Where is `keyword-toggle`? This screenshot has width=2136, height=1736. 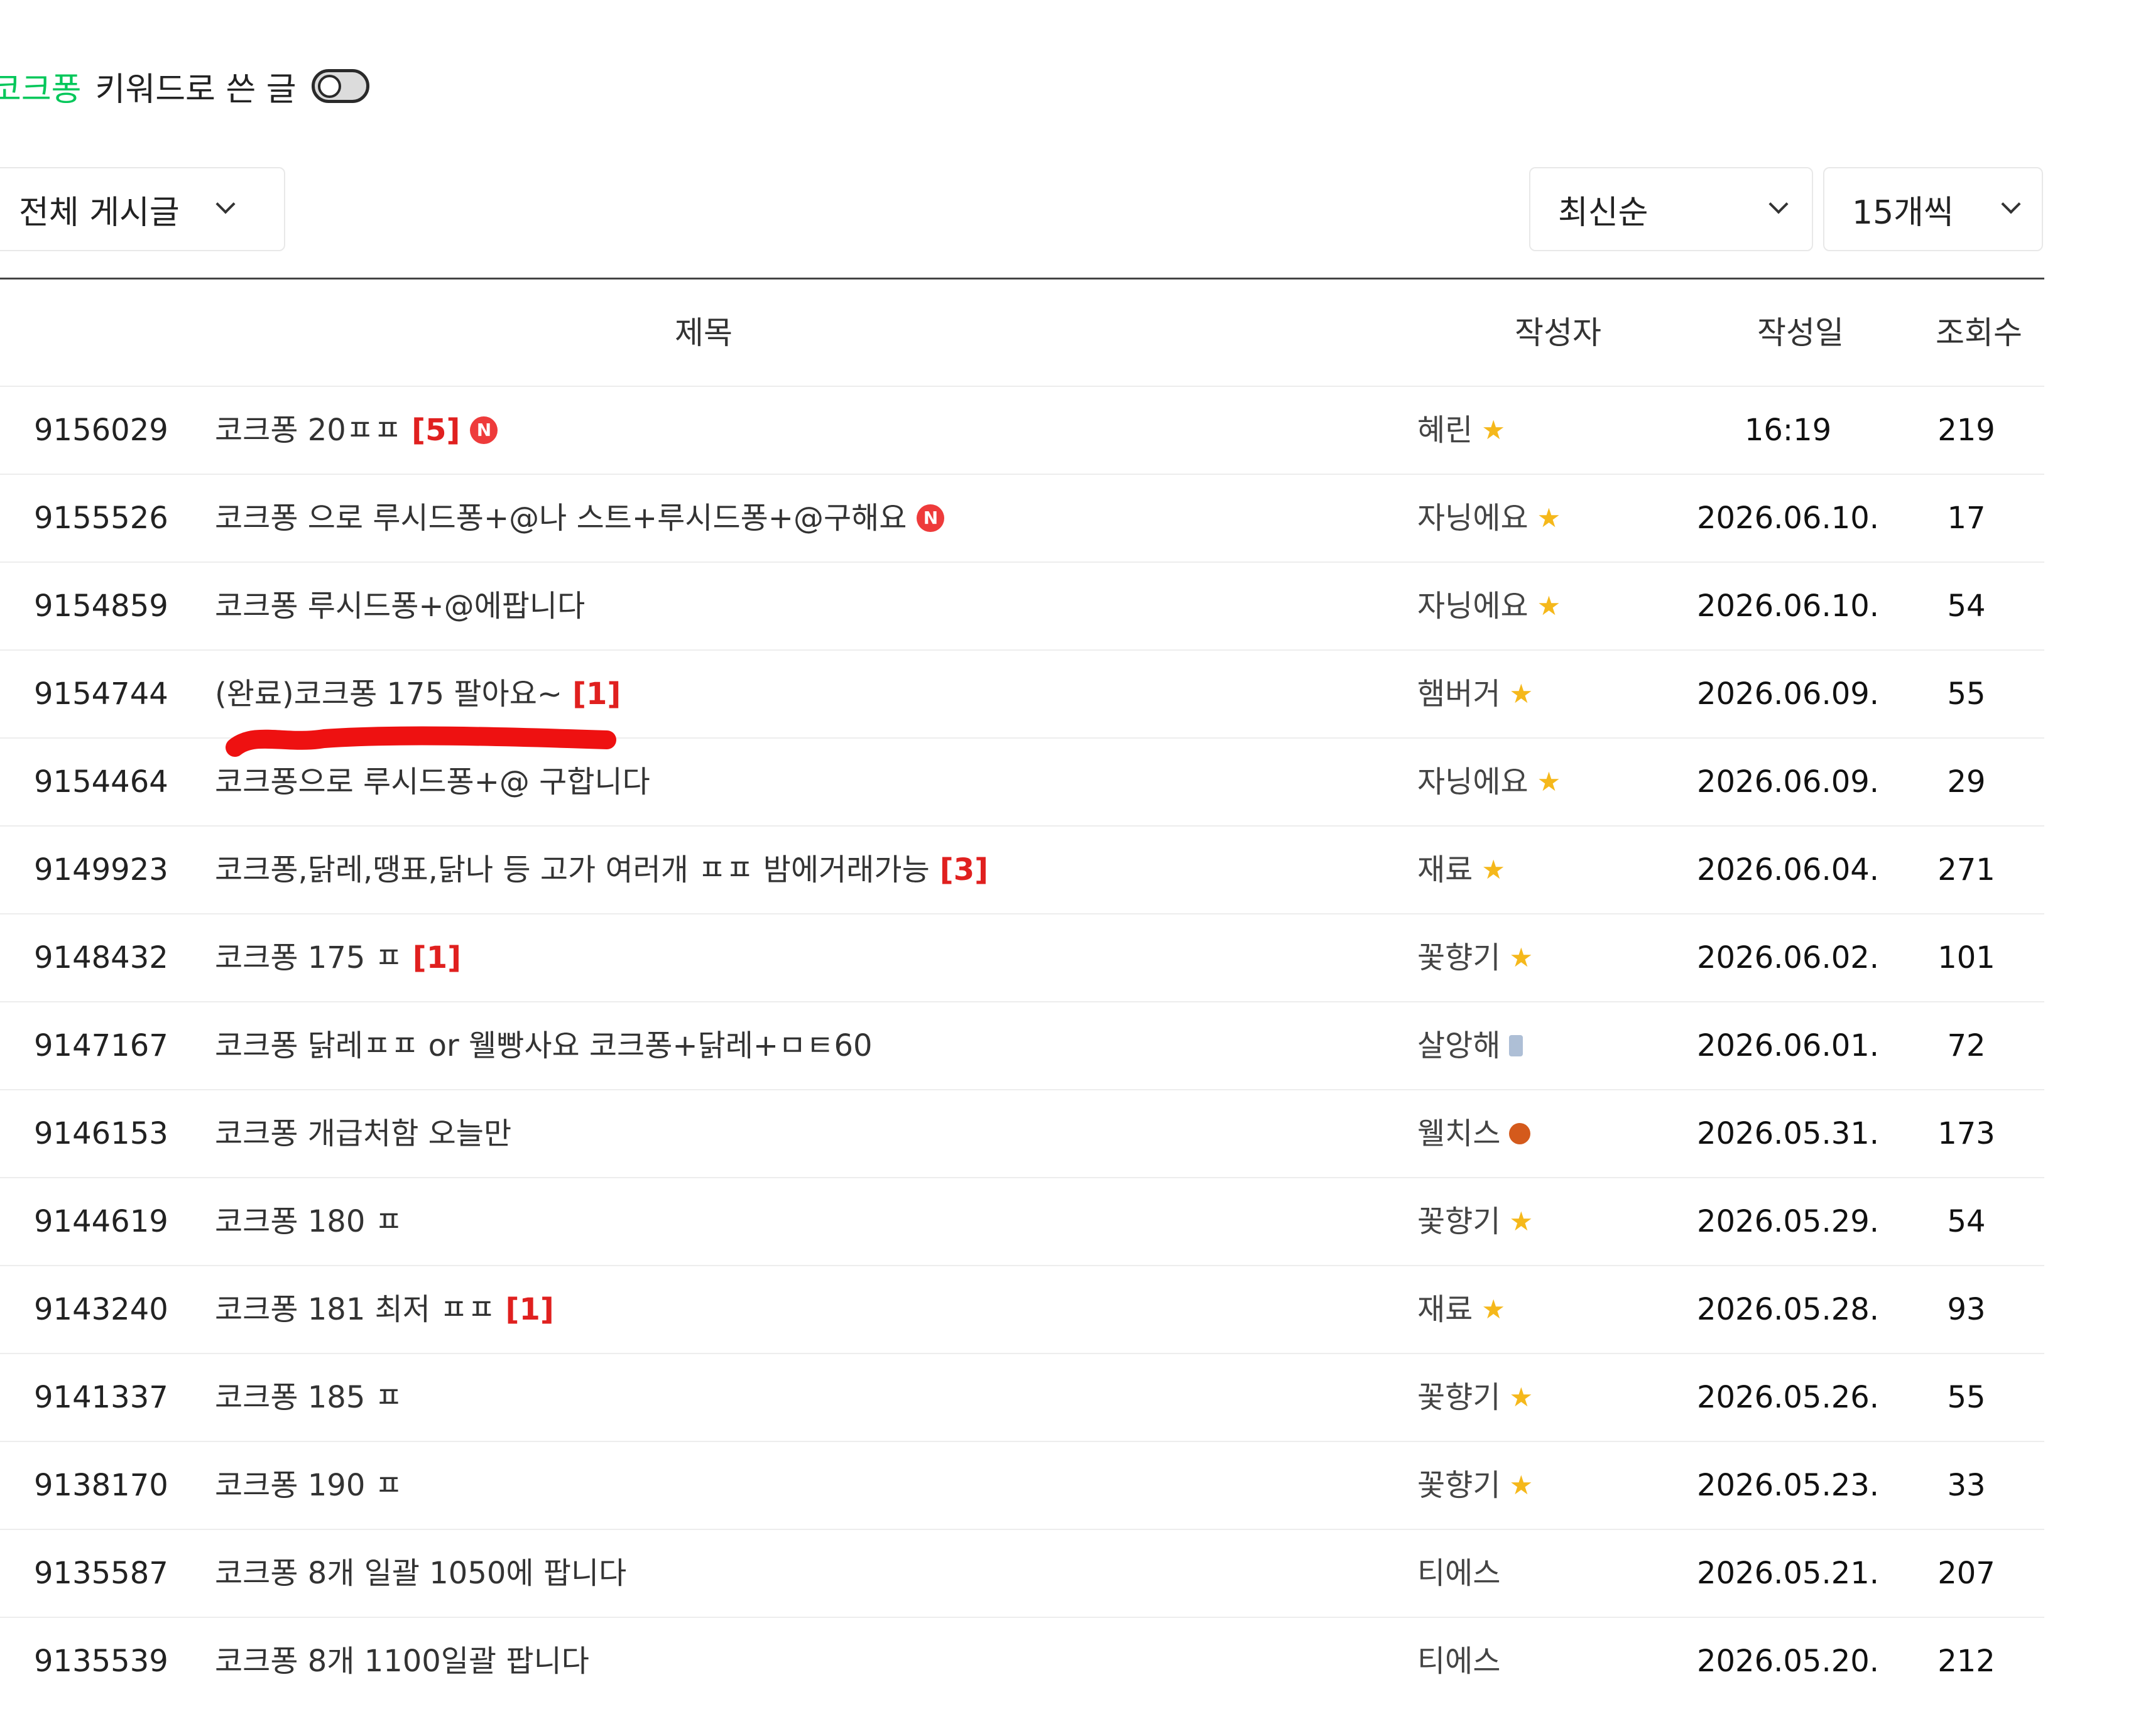 keyword-toggle is located at coordinates (340, 86).